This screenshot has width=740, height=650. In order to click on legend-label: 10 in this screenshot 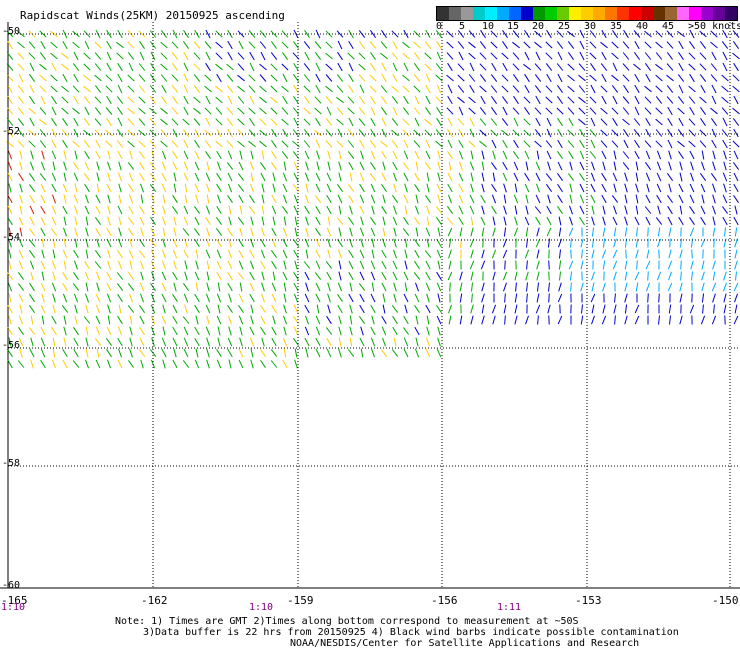, I will do `click(488, 26)`.